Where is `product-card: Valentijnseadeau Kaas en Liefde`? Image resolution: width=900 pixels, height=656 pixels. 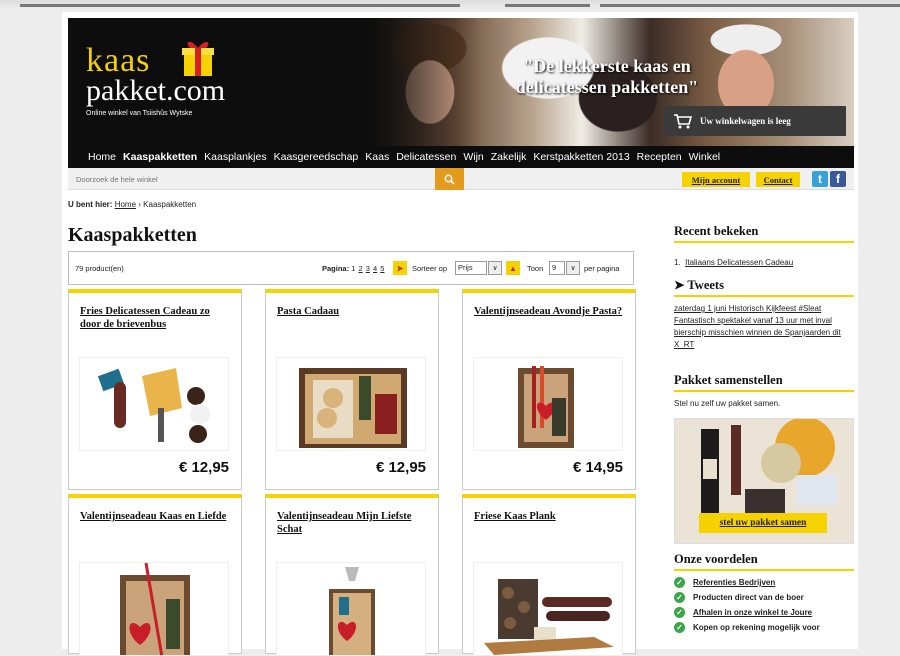
product-card: Valentijnseadeau Kaas en Liefde is located at coordinates (155, 575).